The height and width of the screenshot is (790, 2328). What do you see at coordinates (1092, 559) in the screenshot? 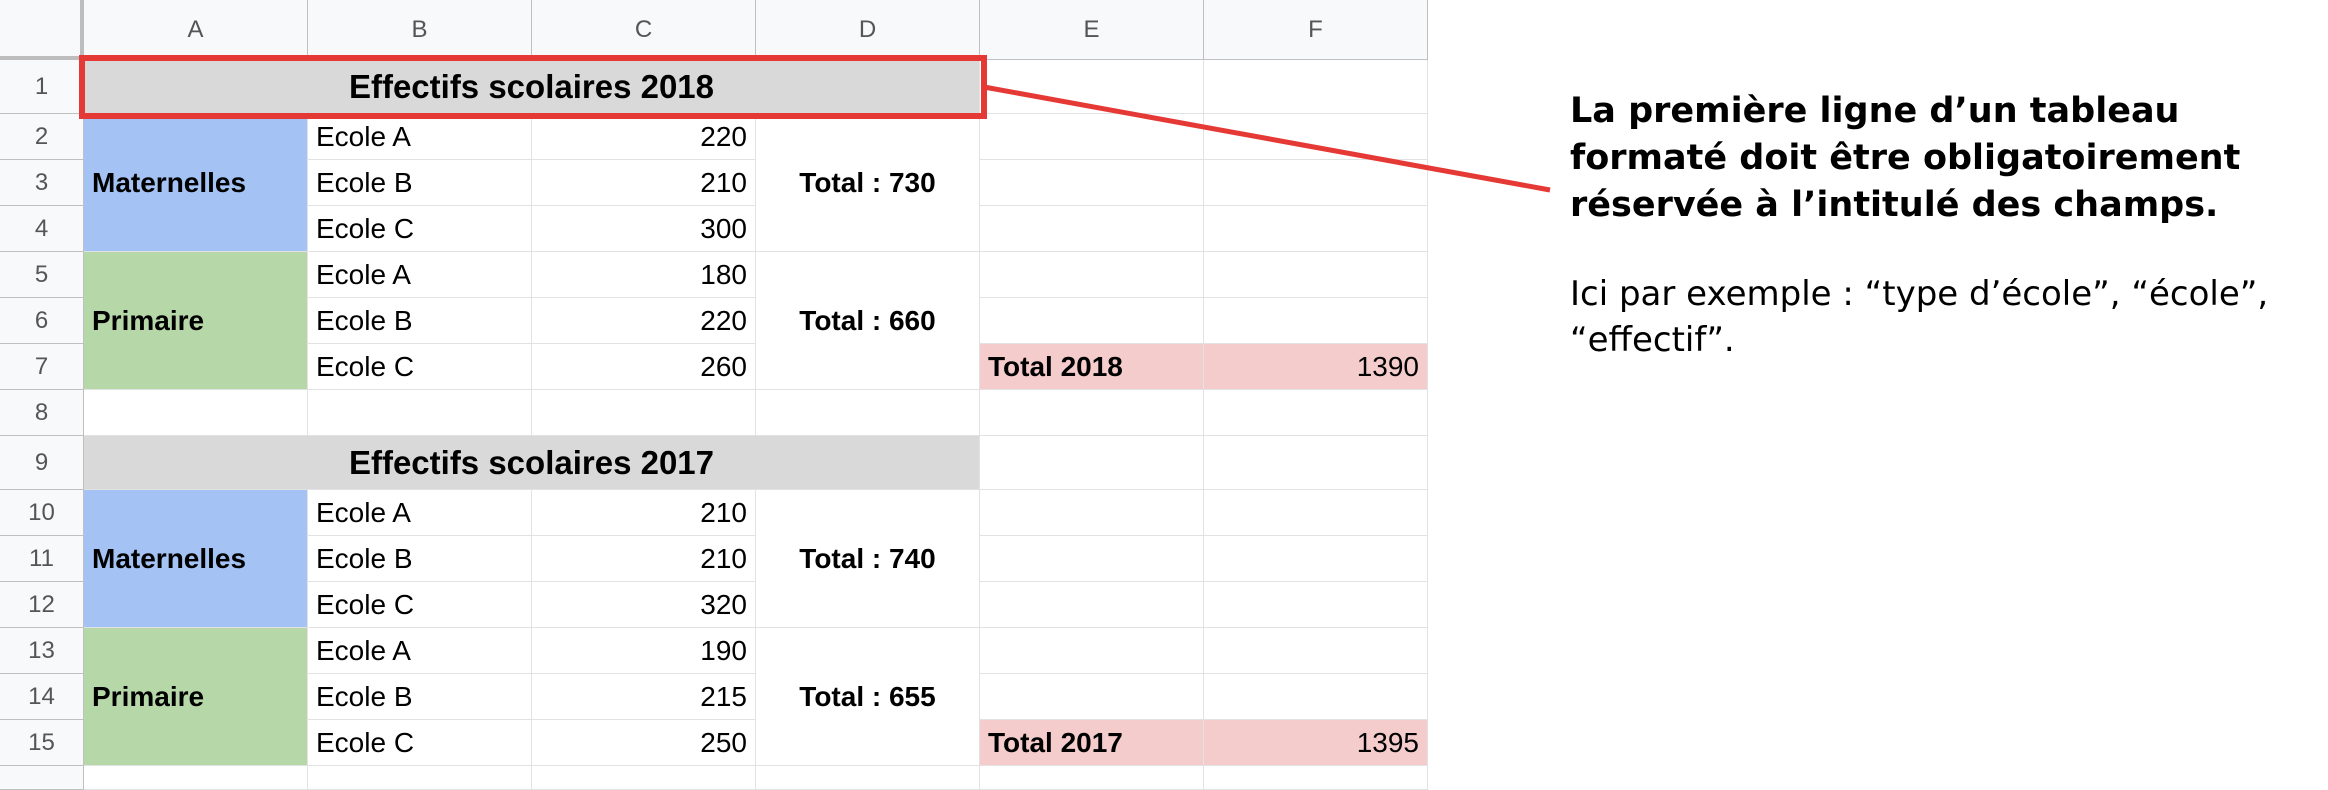
I see `cell-e11` at bounding box center [1092, 559].